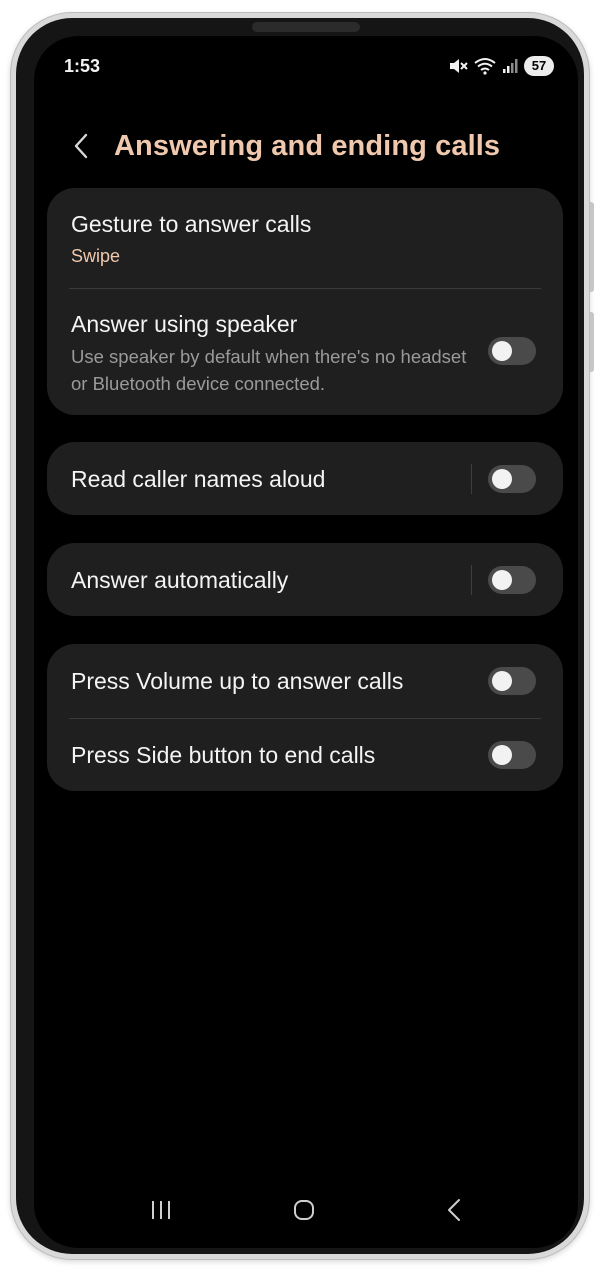 Image resolution: width=600 pixels, height=1272 pixels. Describe the element at coordinates (306, 66) in the screenshot. I see `status-bar: 1:53 57` at that location.